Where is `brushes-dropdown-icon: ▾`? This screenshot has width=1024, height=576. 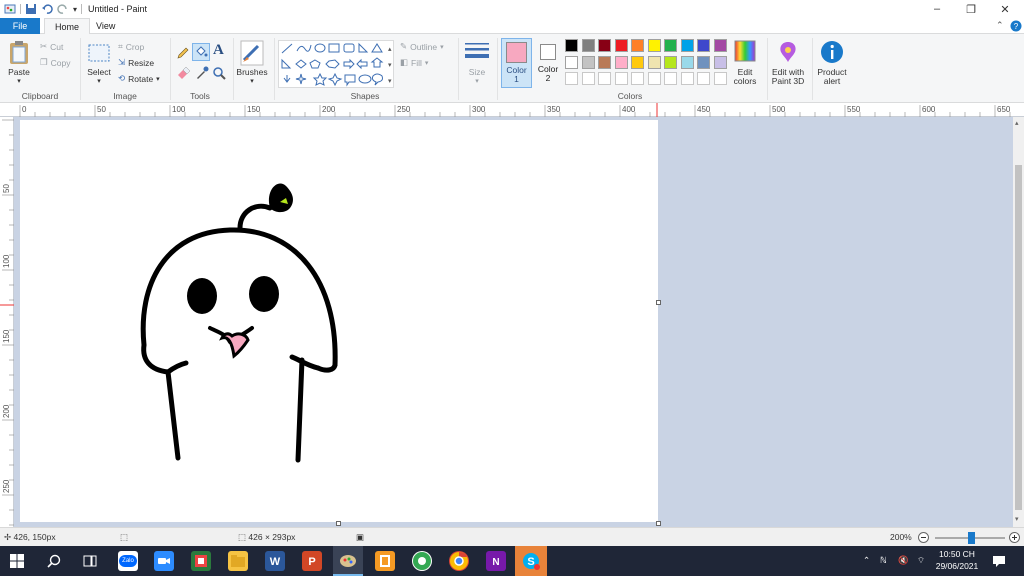
brushes-dropdown-icon: ▾ is located at coordinates (252, 81).